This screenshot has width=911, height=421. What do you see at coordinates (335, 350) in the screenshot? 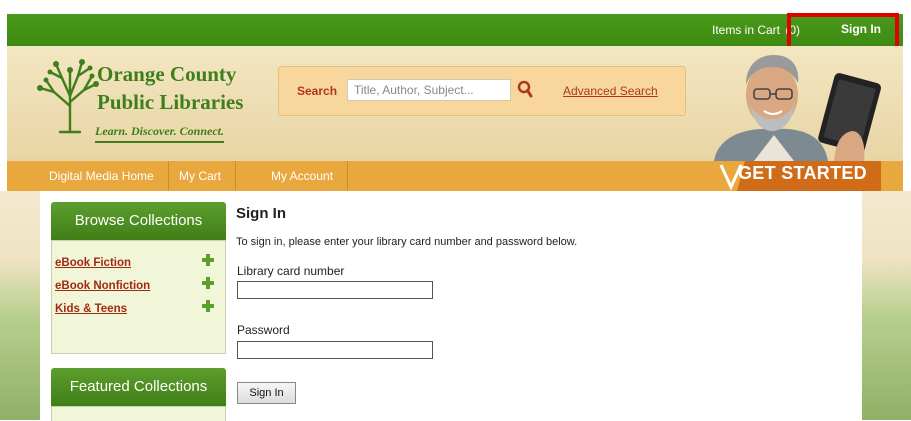
I see `password-field` at bounding box center [335, 350].